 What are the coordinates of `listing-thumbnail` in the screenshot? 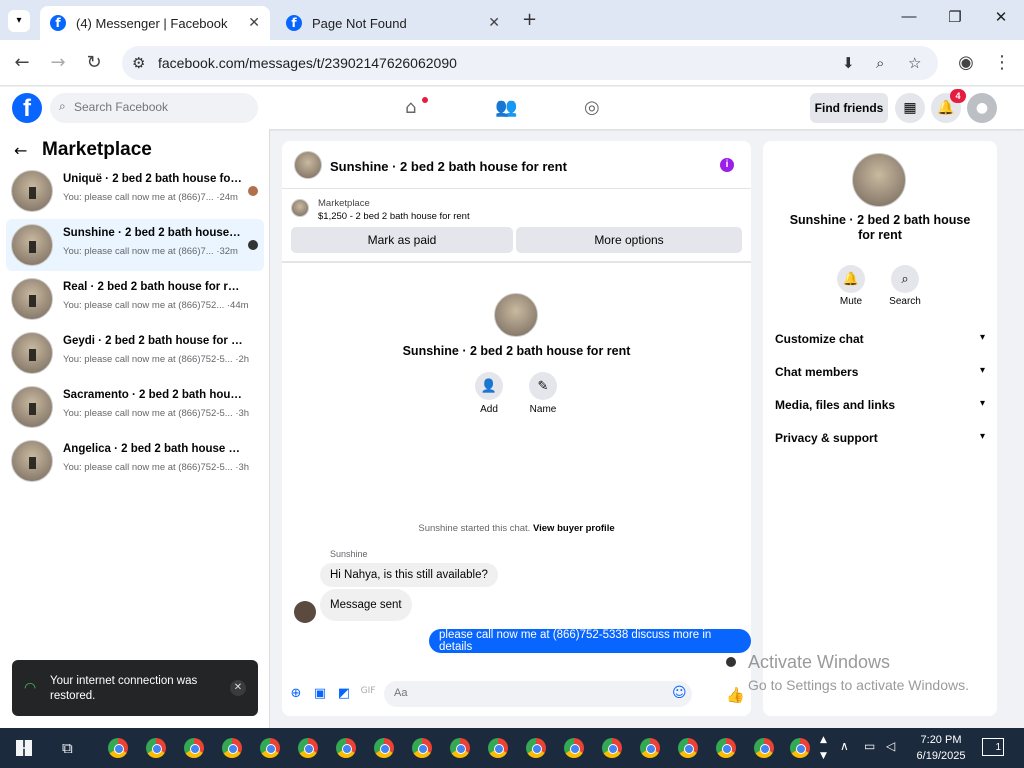 It's located at (300, 208).